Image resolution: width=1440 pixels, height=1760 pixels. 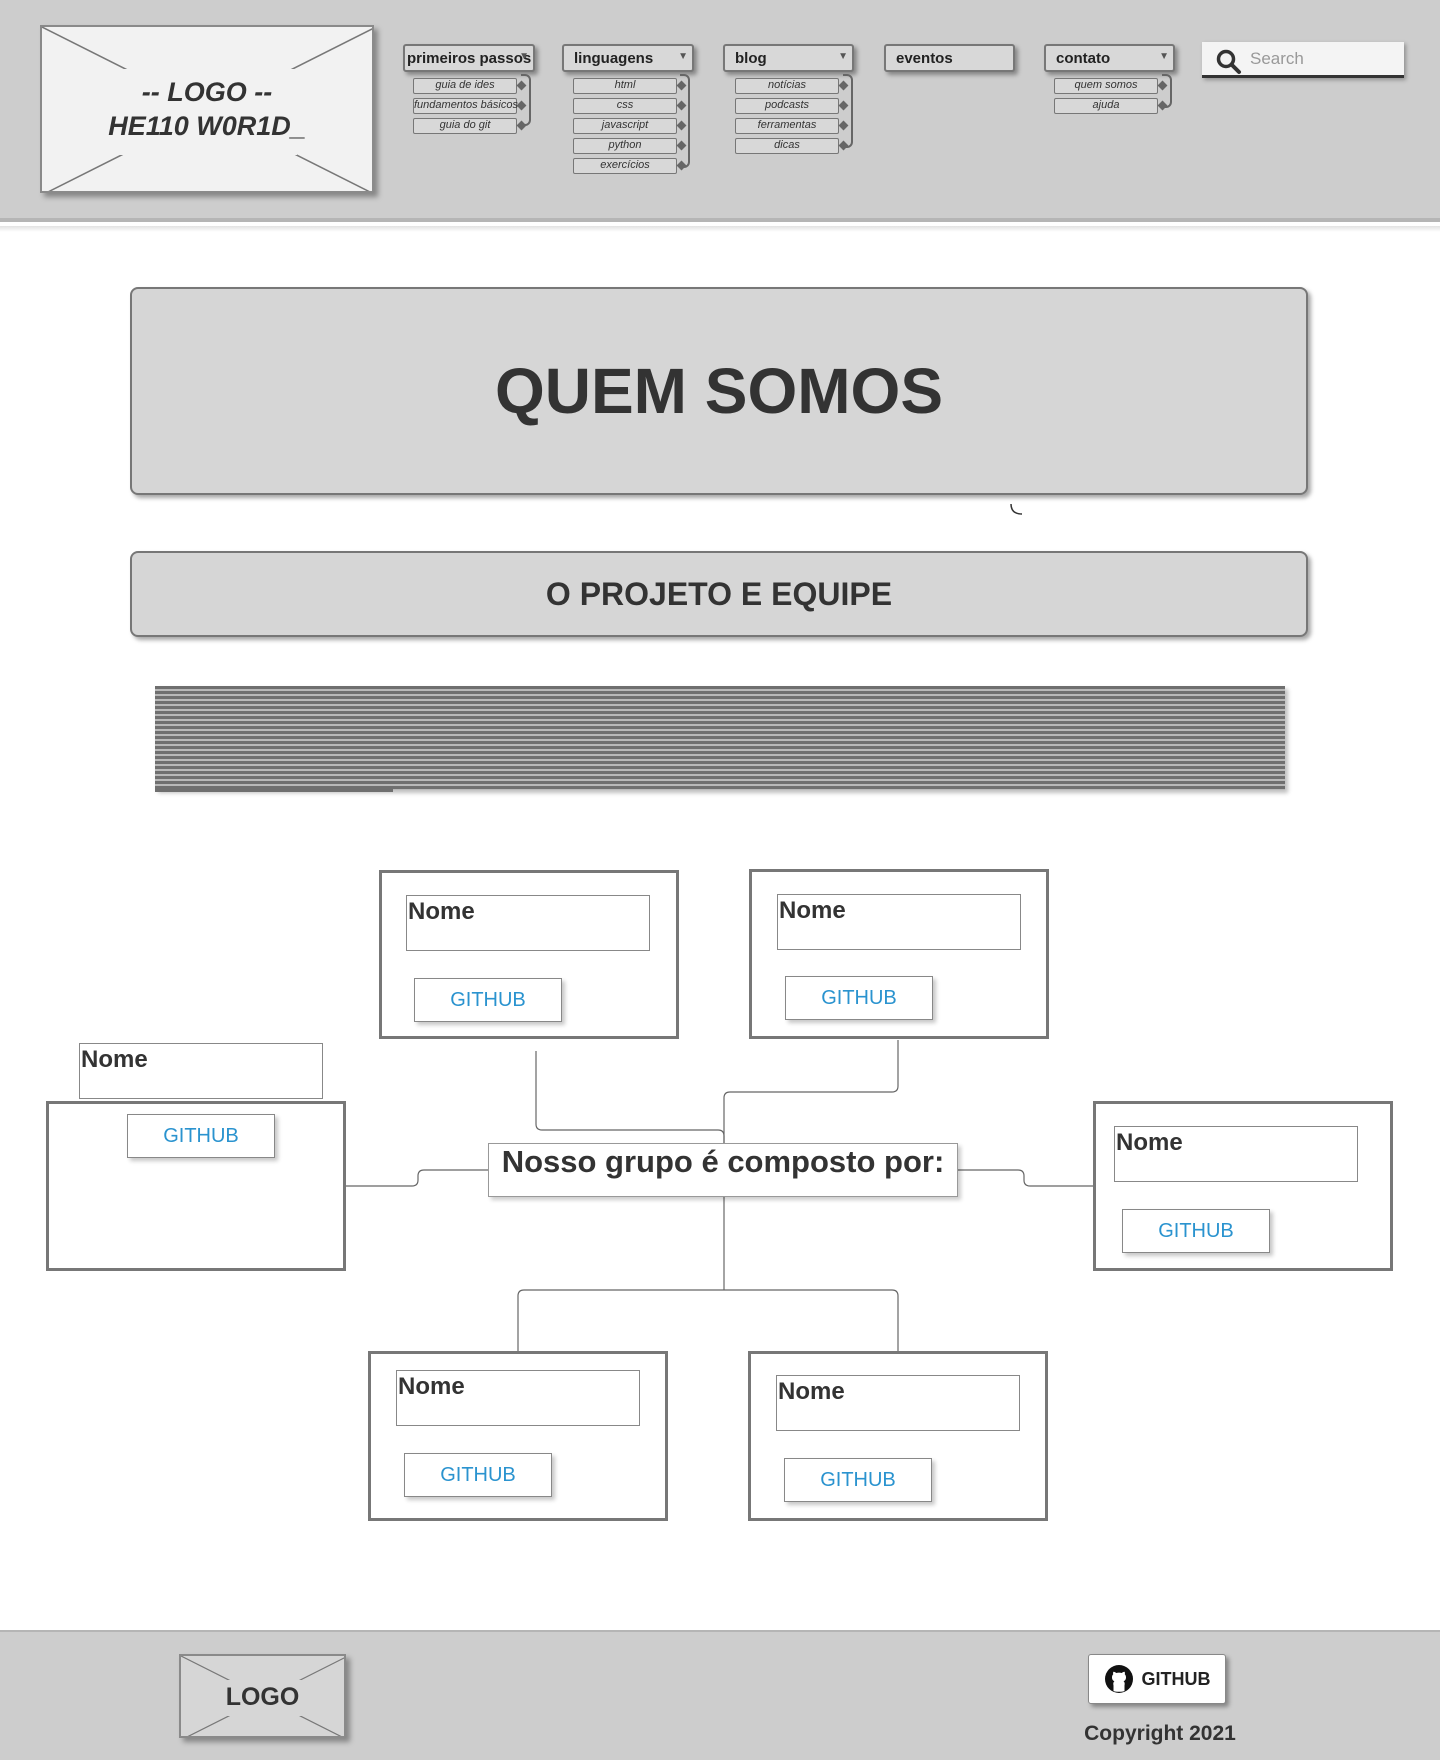 I want to click on header-logo: -- LOGO -- HE110 W0R1D_, so click(x=207, y=109).